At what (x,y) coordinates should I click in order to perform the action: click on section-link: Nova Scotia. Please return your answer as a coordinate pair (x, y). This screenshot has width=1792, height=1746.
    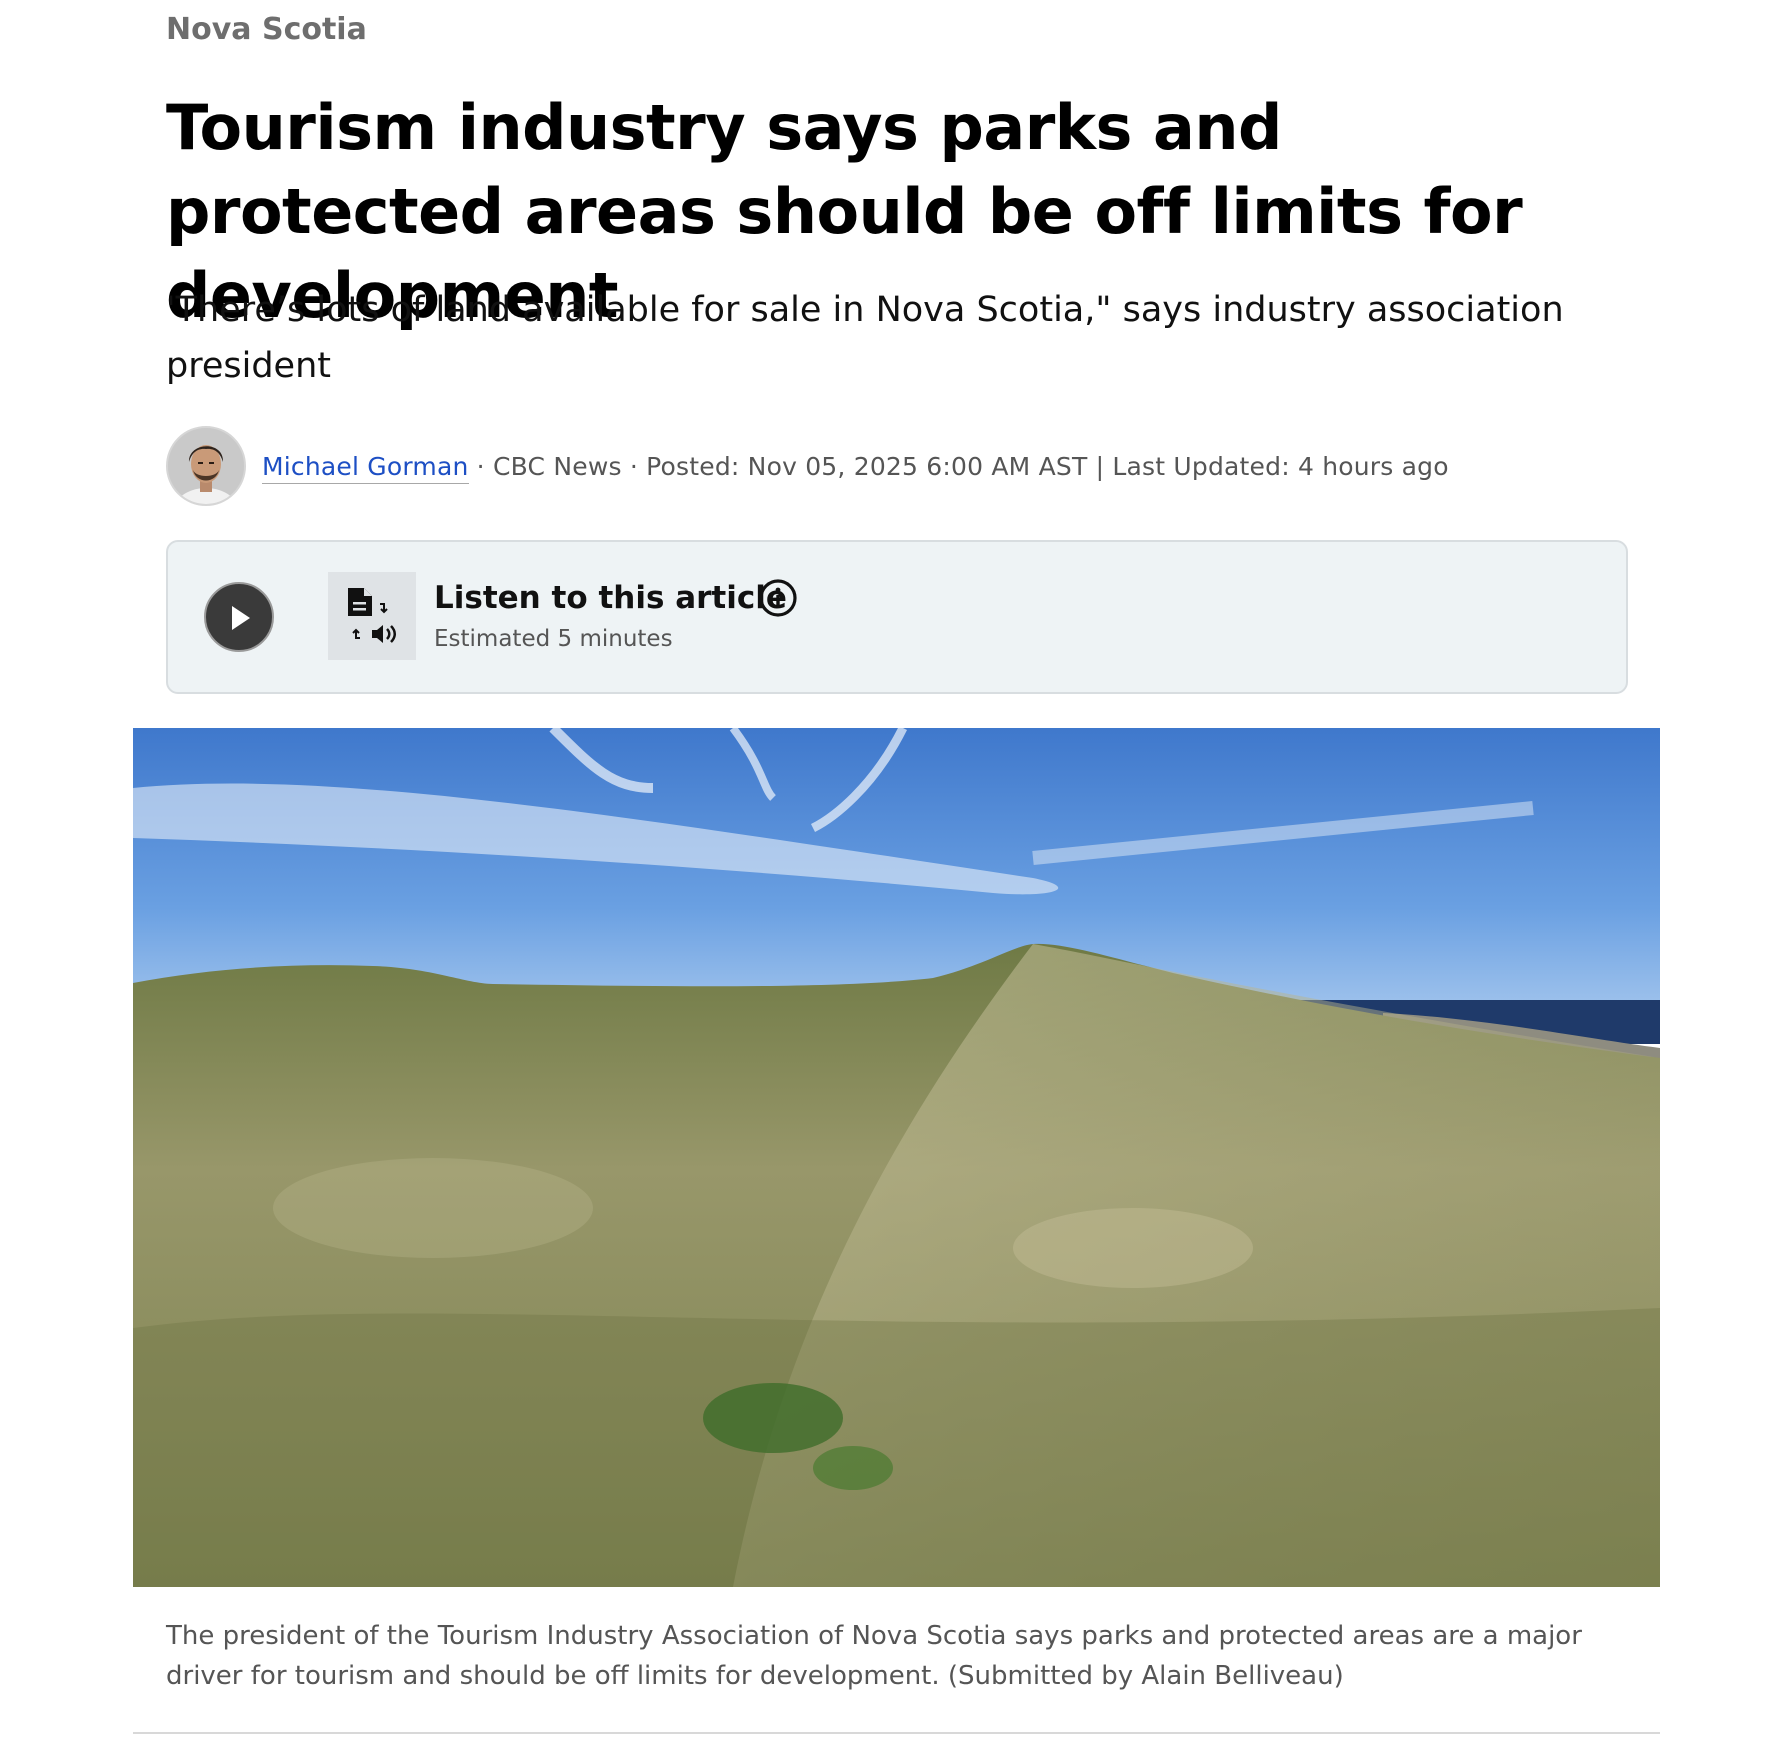
    Looking at the image, I should click on (266, 29).